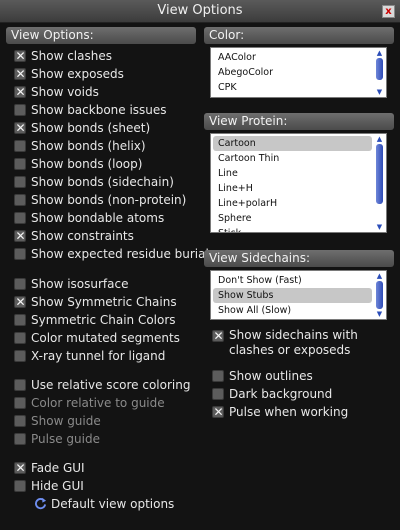  I want to click on option-label: Dark background, so click(281, 394).